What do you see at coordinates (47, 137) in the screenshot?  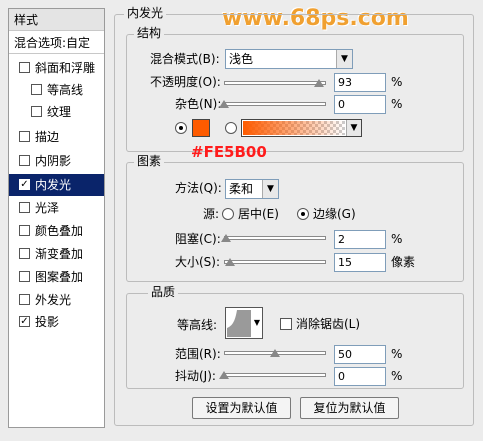 I see `sidebar-item-label: 描边` at bounding box center [47, 137].